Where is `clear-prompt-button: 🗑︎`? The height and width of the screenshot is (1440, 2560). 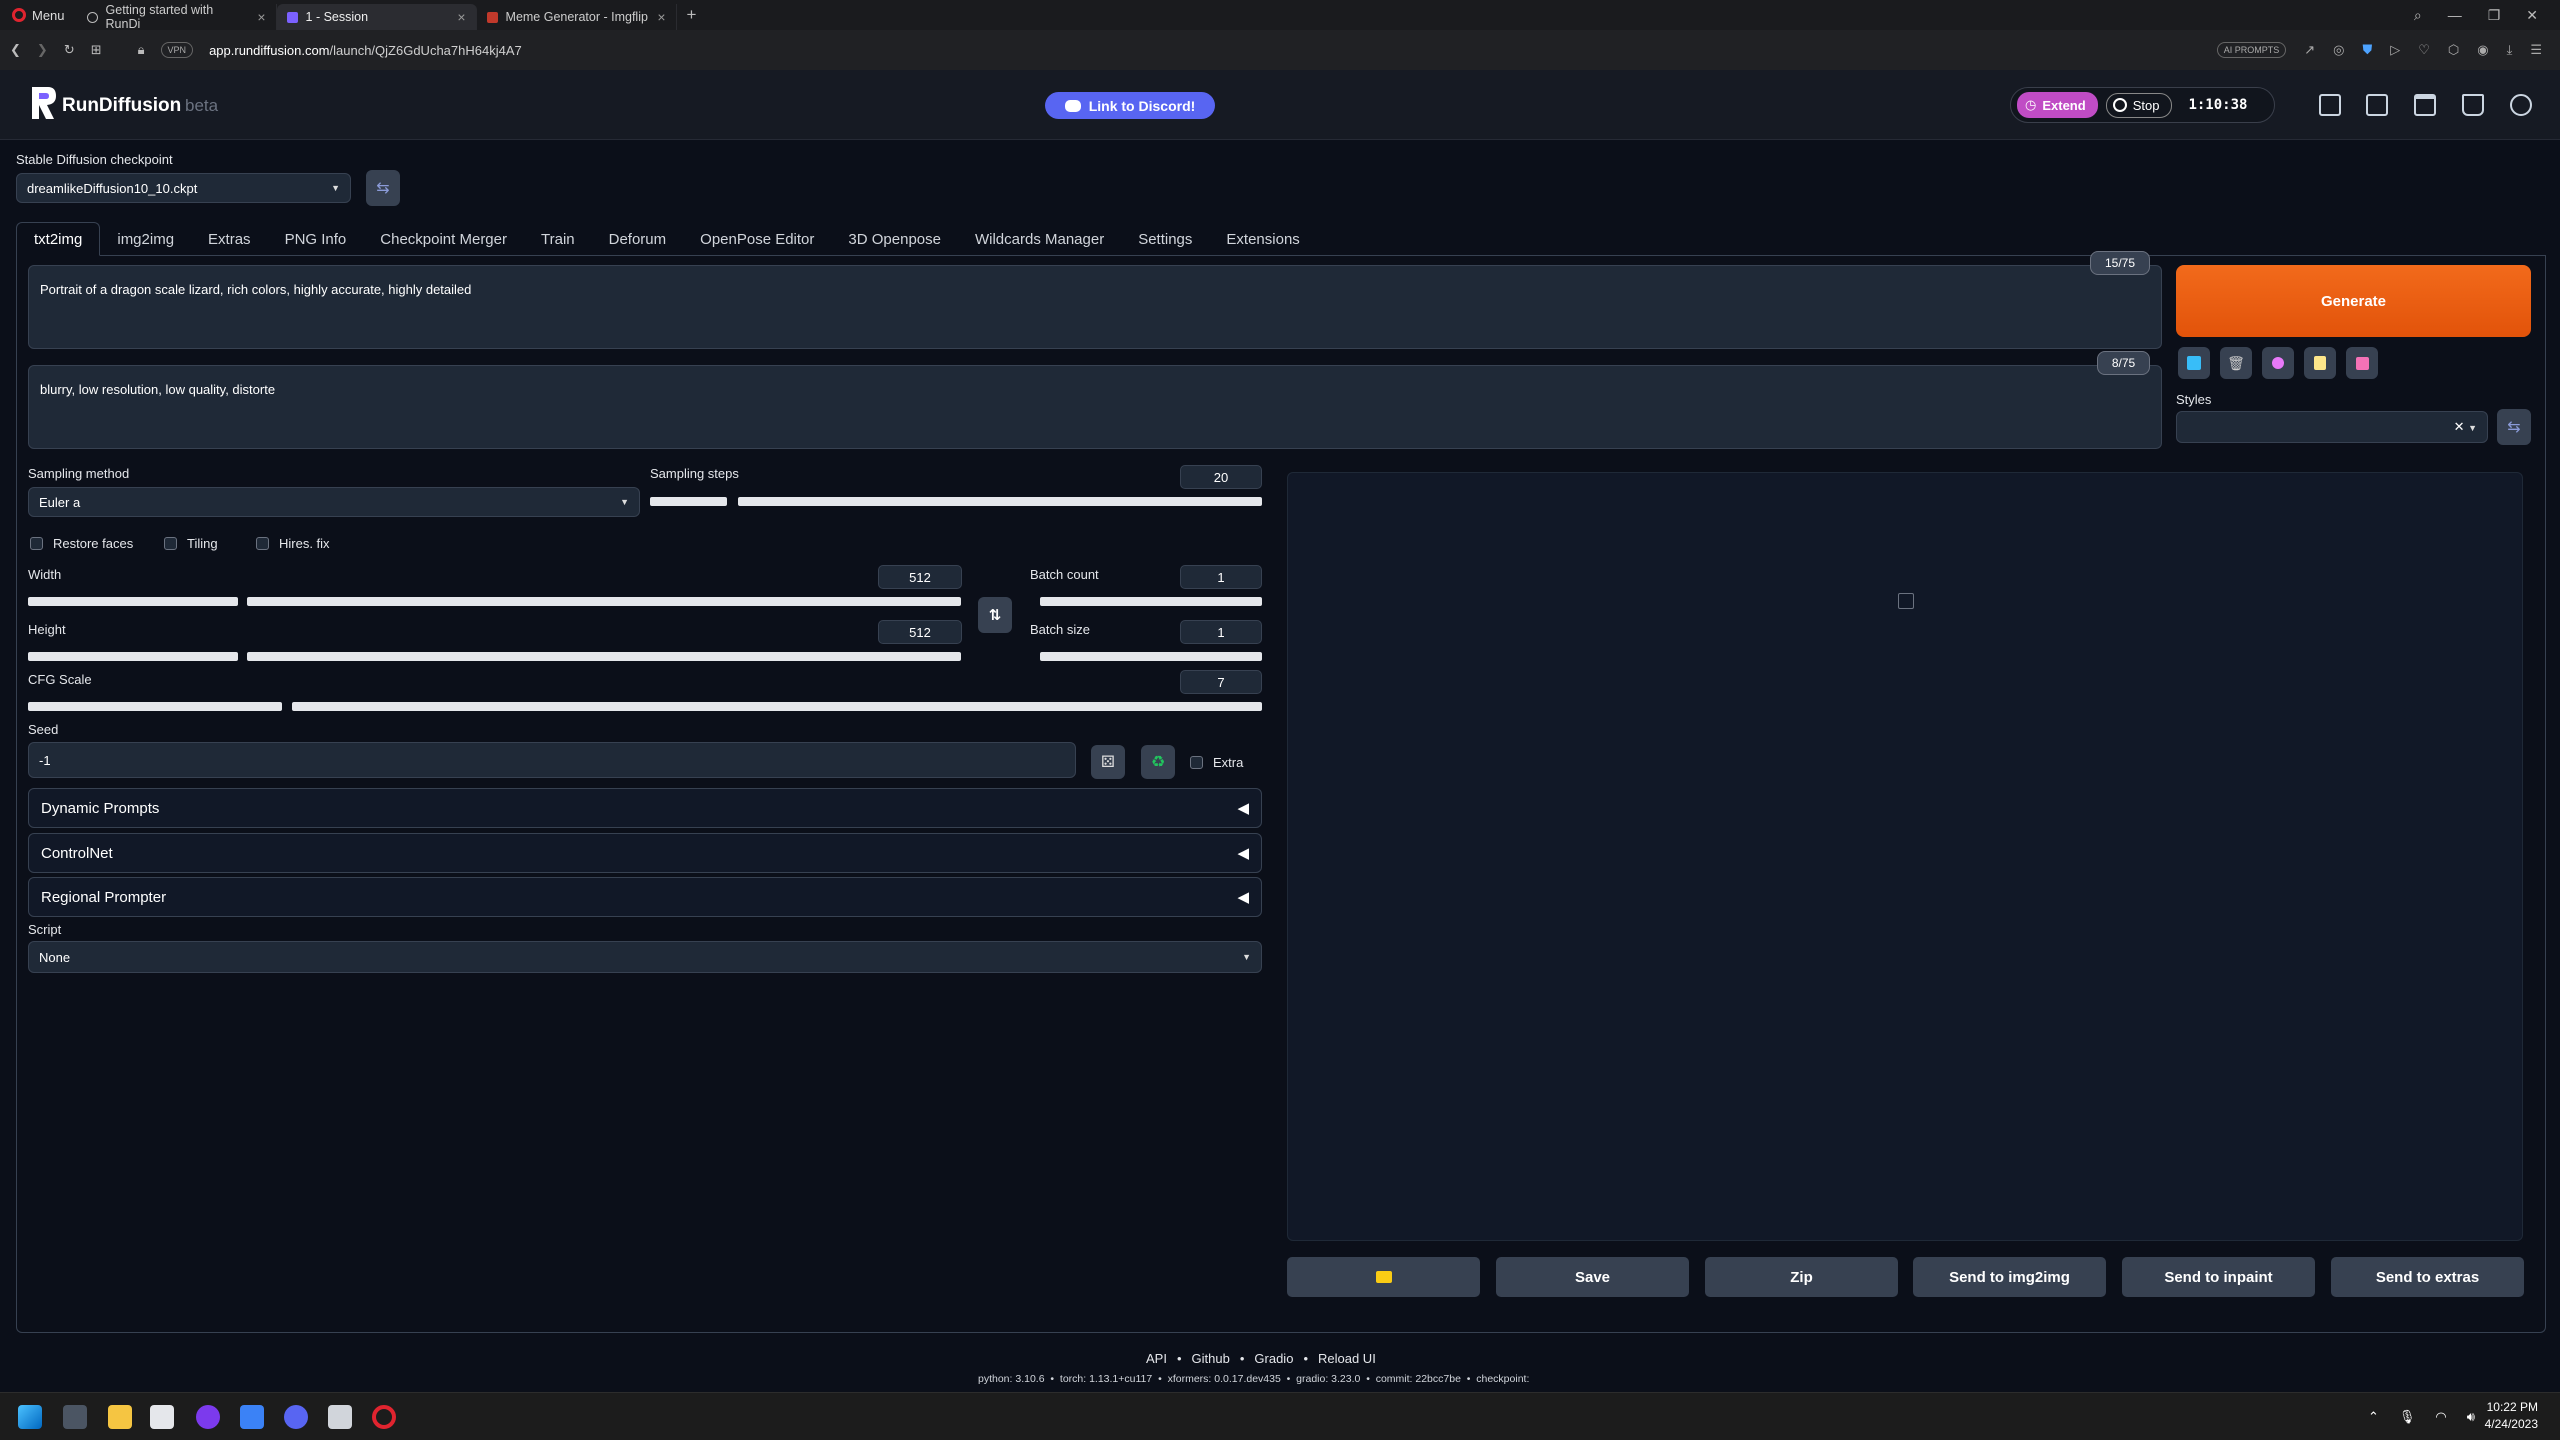
clear-prompt-button: 🗑︎ is located at coordinates (2236, 363).